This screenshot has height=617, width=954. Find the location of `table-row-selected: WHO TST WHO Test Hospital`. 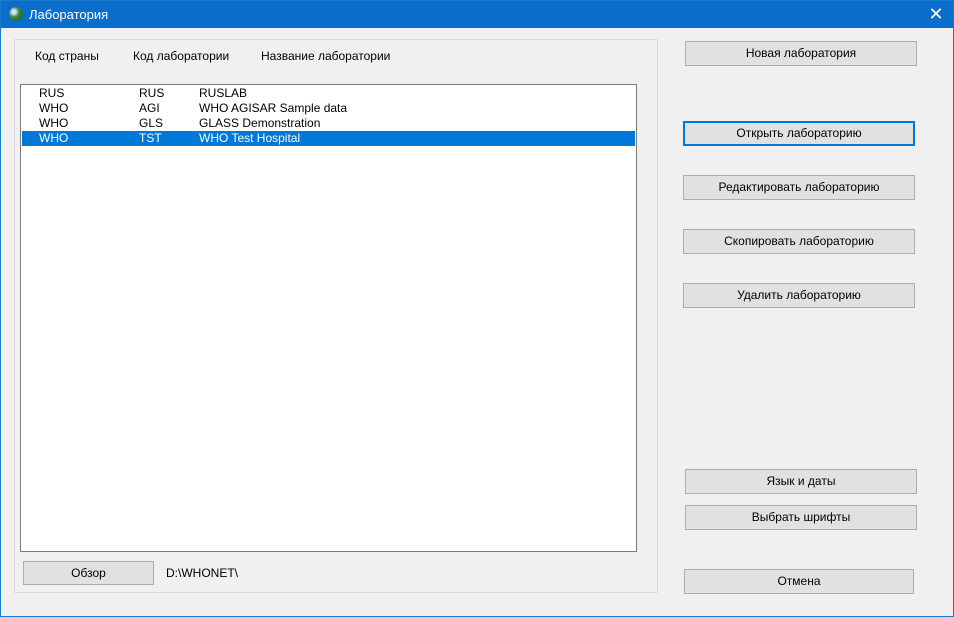

table-row-selected: WHO TST WHO Test Hospital is located at coordinates (328, 138).